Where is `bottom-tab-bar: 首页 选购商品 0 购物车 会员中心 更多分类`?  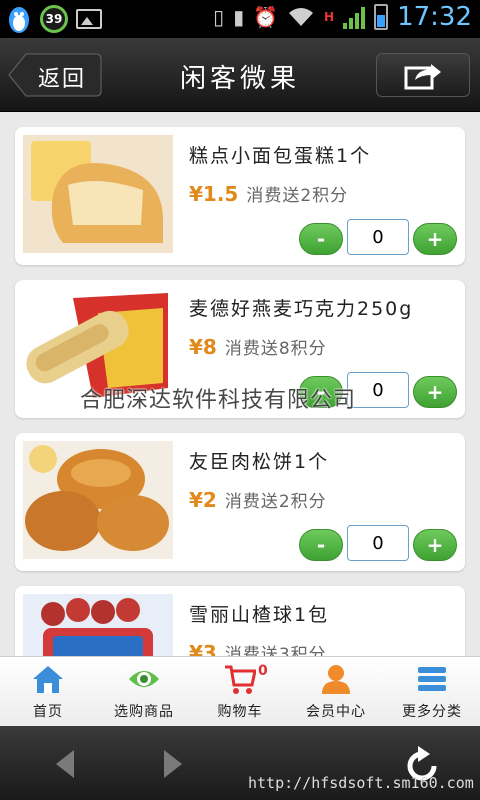 bottom-tab-bar: 首页 选购商品 0 购物车 会员中心 更多分类 is located at coordinates (240, 691).